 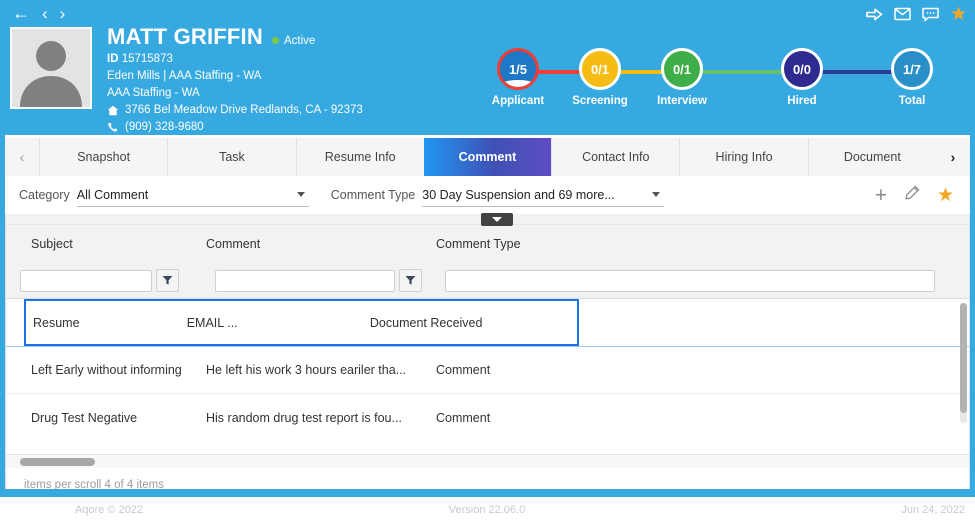 What do you see at coordinates (518, 77) in the screenshot?
I see `pipeline-stage-applicant: 1/5 Applicant` at bounding box center [518, 77].